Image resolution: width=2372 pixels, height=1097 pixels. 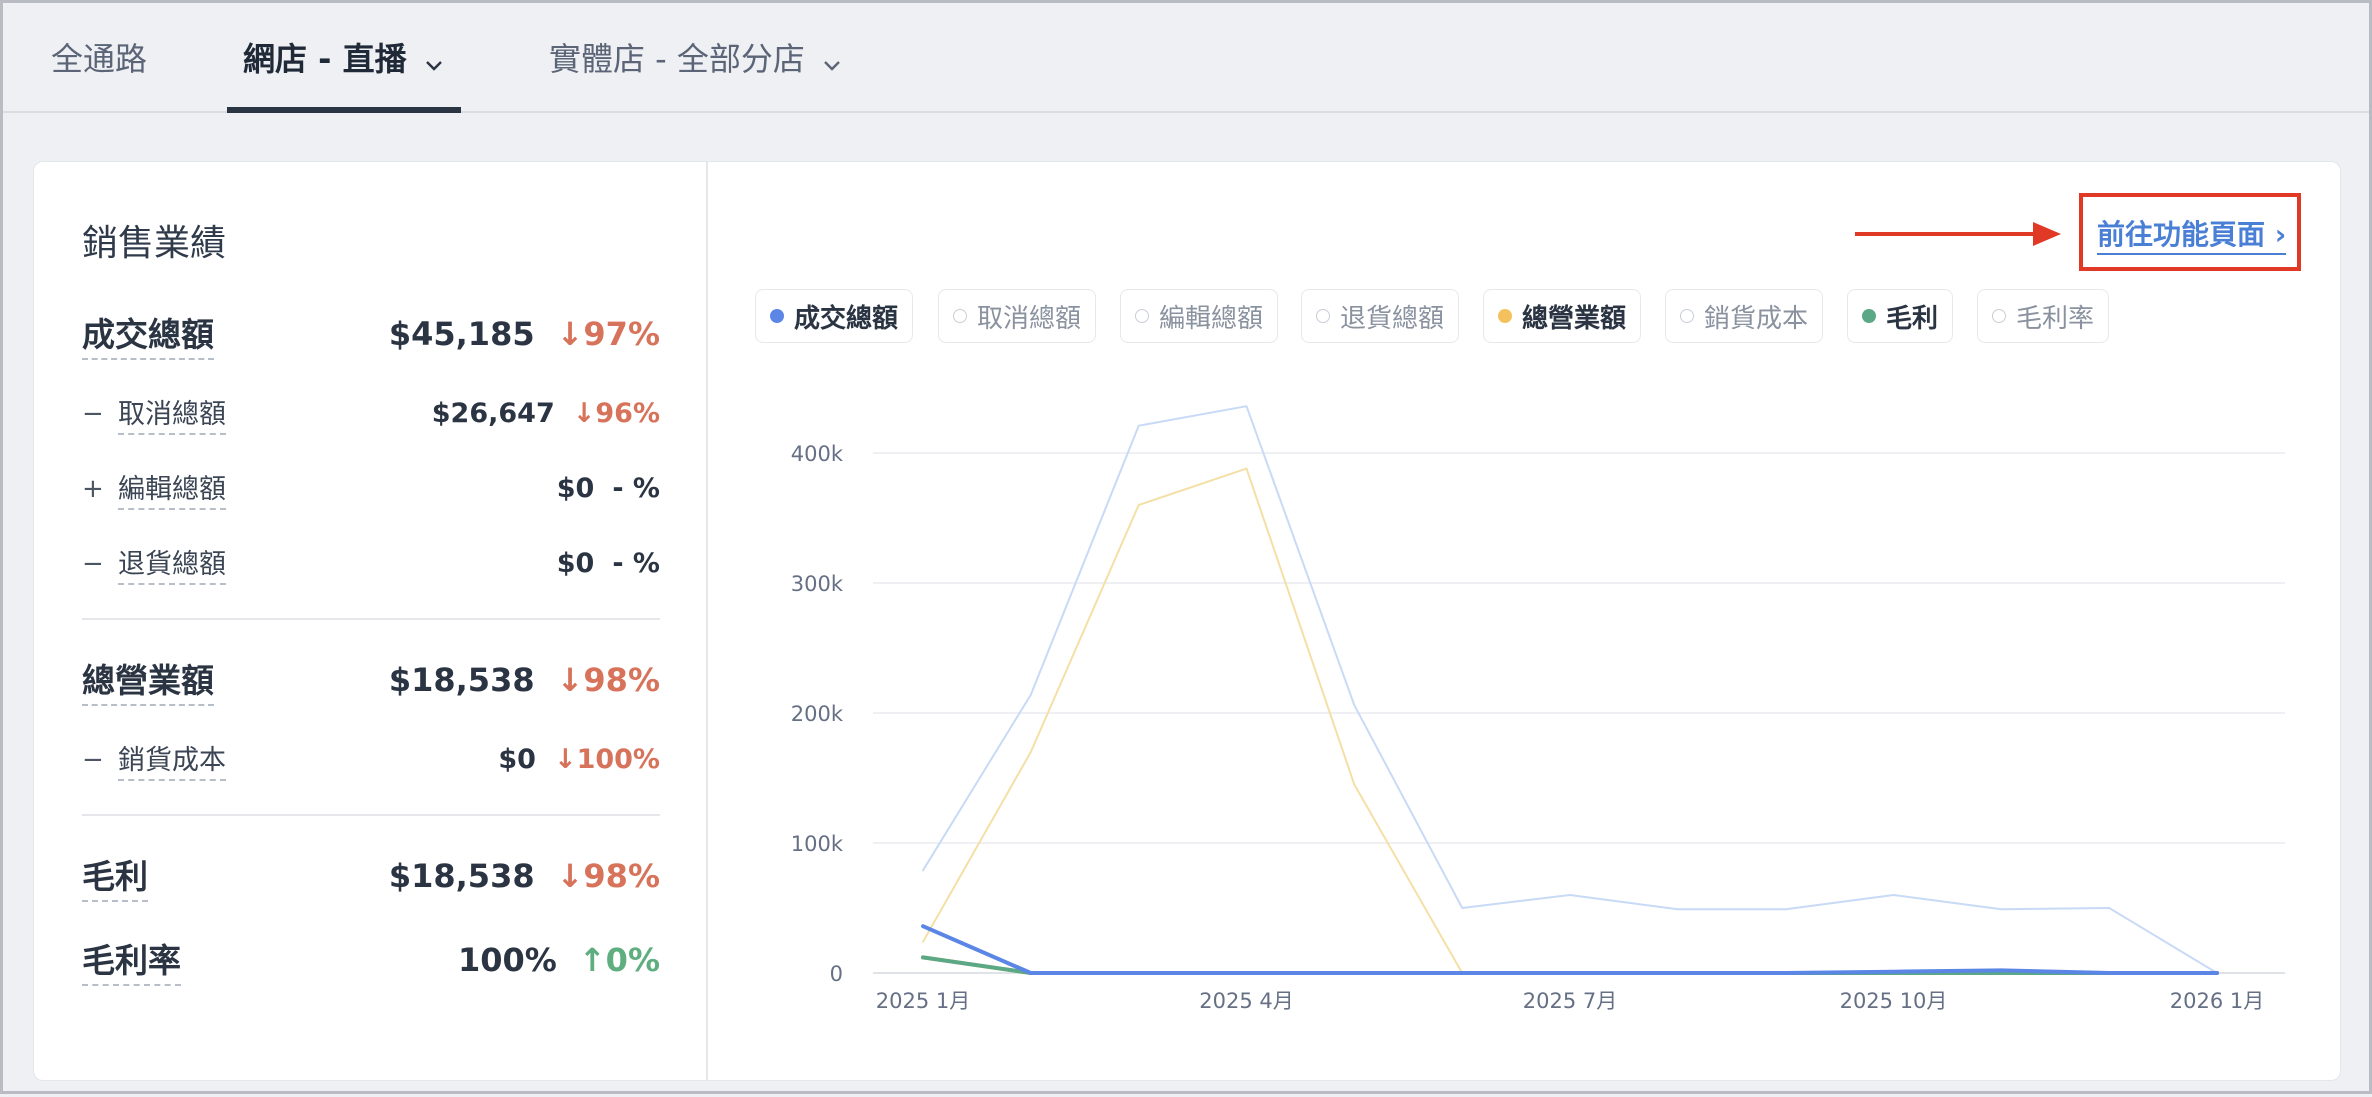 I want to click on metric-value: 100%, so click(x=507, y=960).